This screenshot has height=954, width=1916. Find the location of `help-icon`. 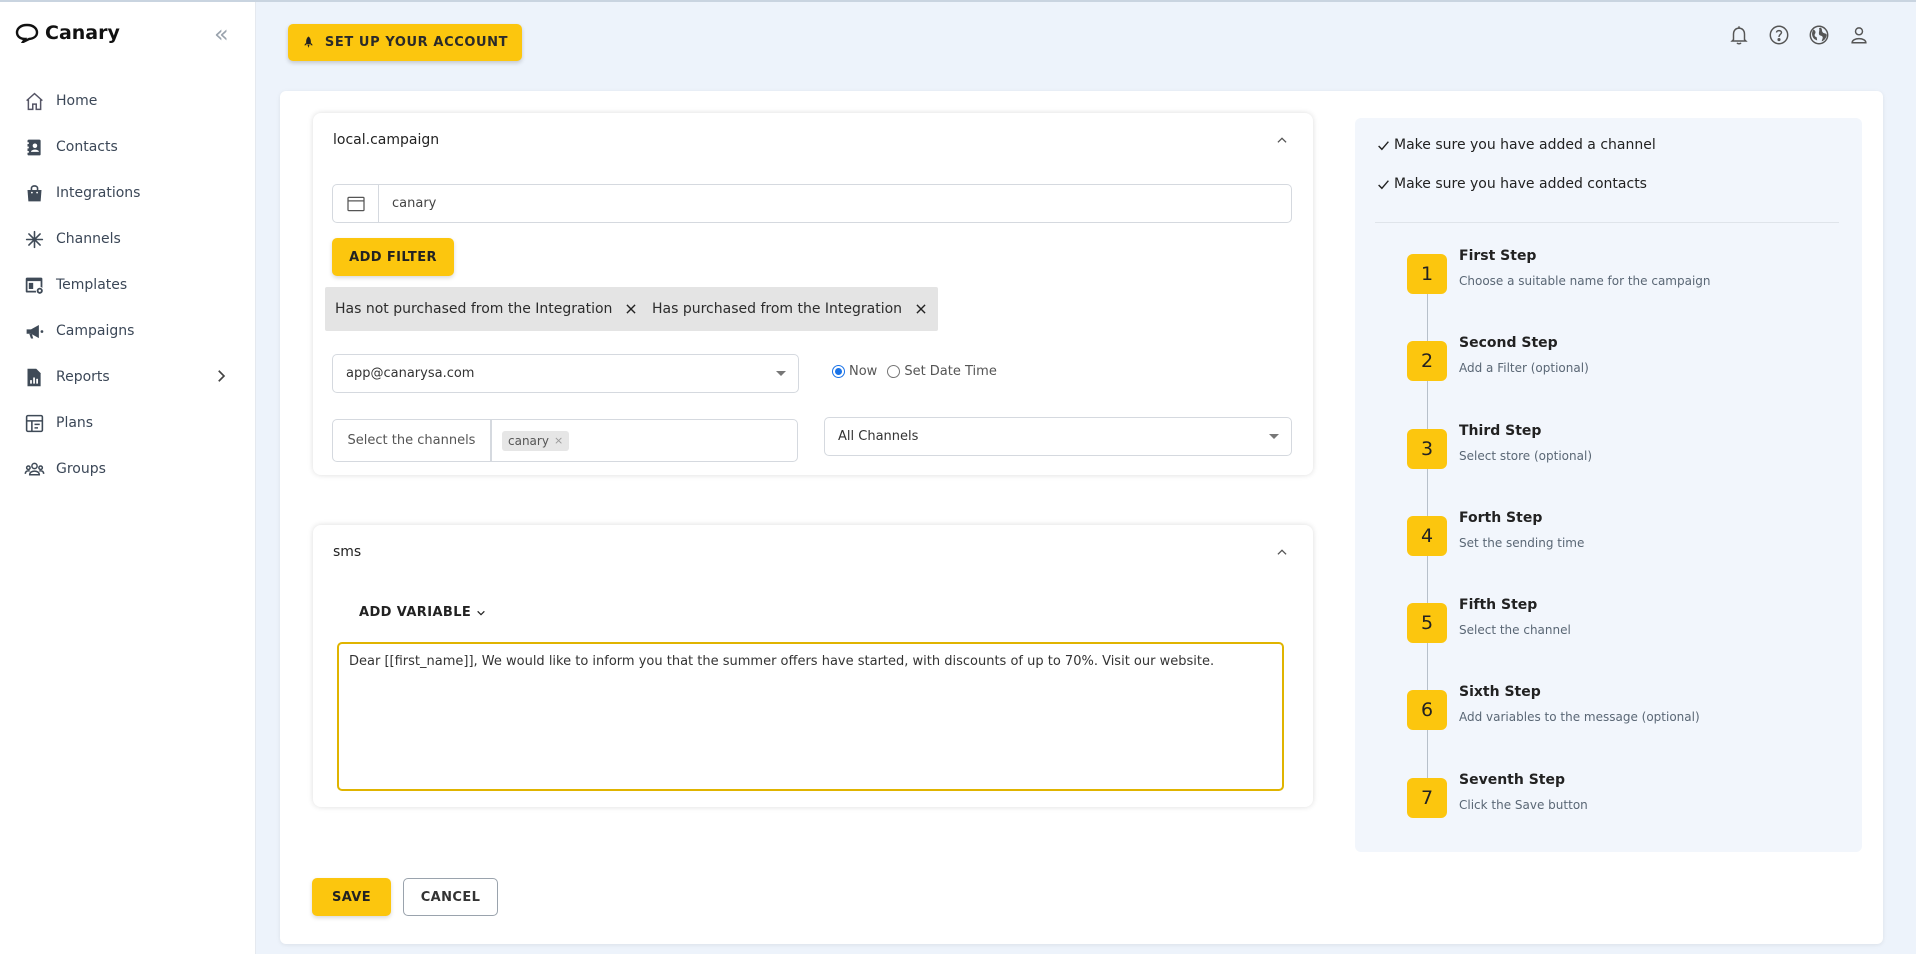

help-icon is located at coordinates (1779, 35).